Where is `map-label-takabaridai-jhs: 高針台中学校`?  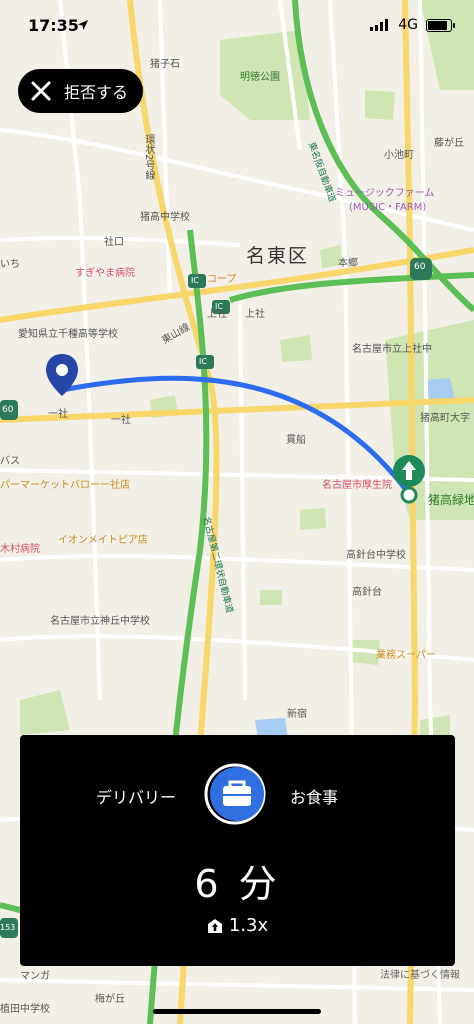 map-label-takabaridai-jhs: 高針台中学校 is located at coordinates (376, 555).